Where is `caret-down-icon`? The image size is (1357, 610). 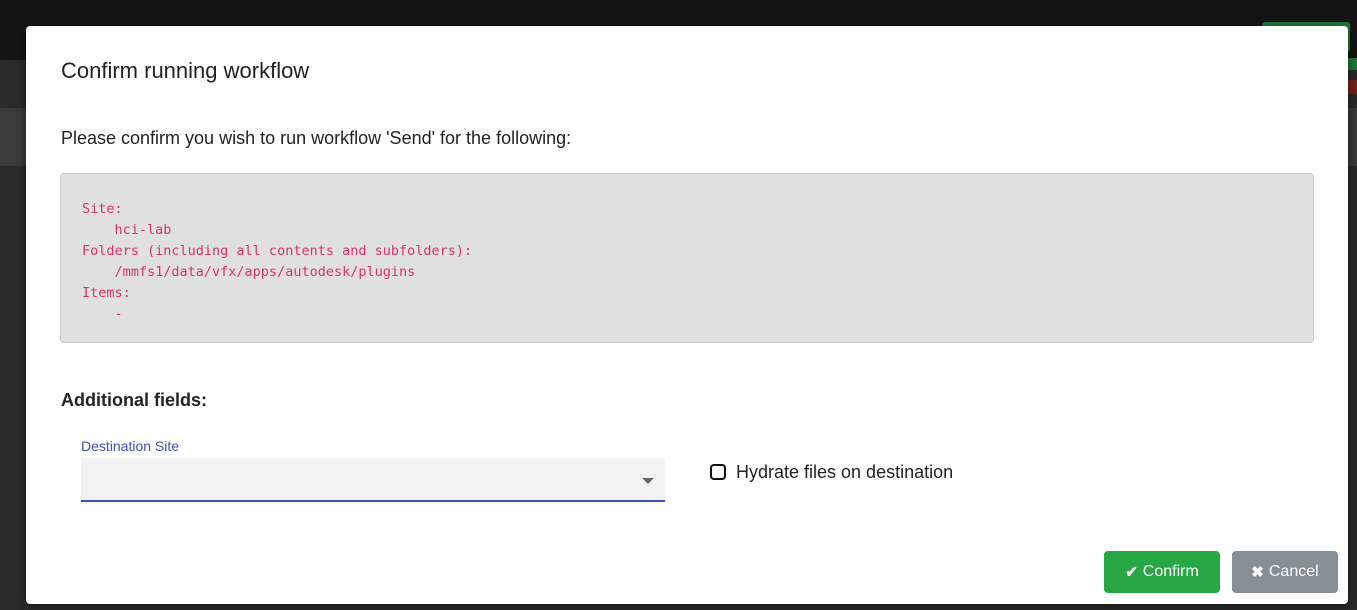
caret-down-icon is located at coordinates (648, 481).